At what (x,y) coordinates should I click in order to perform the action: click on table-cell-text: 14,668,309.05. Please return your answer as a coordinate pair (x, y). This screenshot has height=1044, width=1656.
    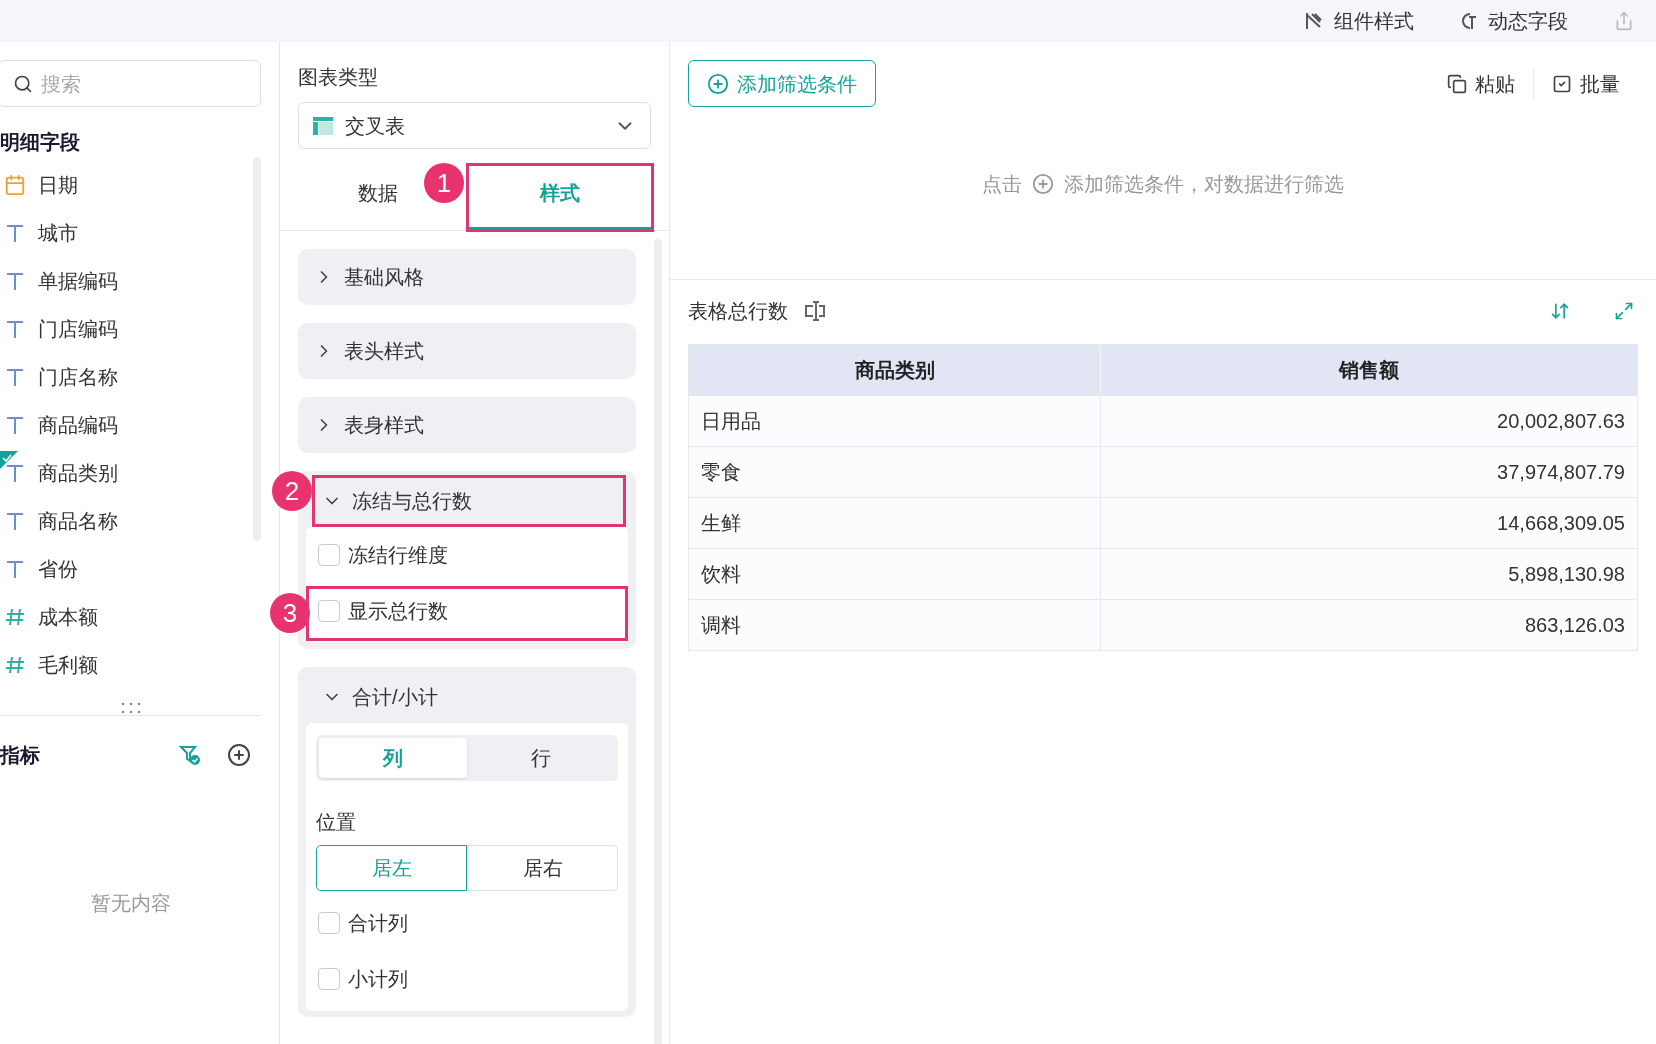
    Looking at the image, I should click on (1561, 523).